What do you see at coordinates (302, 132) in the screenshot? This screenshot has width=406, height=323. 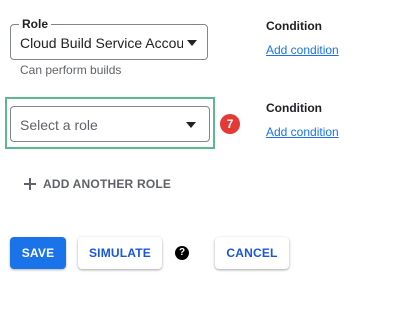 I see `add-condition-link-2: Add condition` at bounding box center [302, 132].